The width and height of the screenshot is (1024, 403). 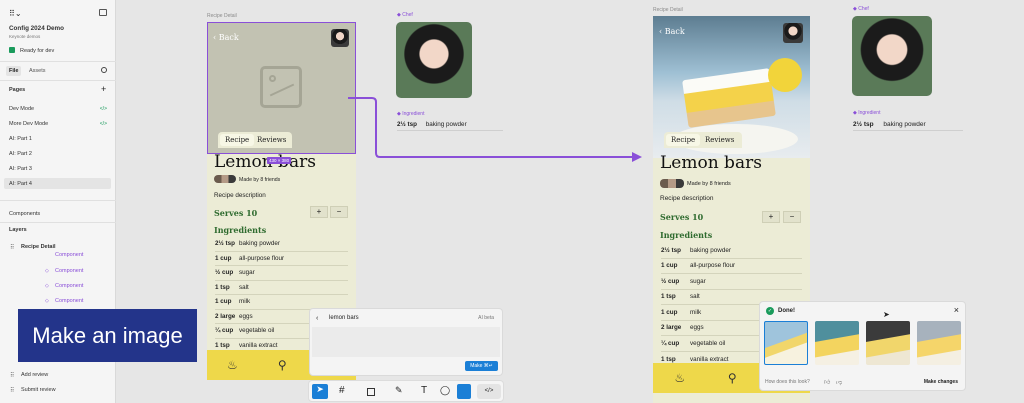 What do you see at coordinates (406, 342) in the screenshot?
I see `prompt-textarea` at bounding box center [406, 342].